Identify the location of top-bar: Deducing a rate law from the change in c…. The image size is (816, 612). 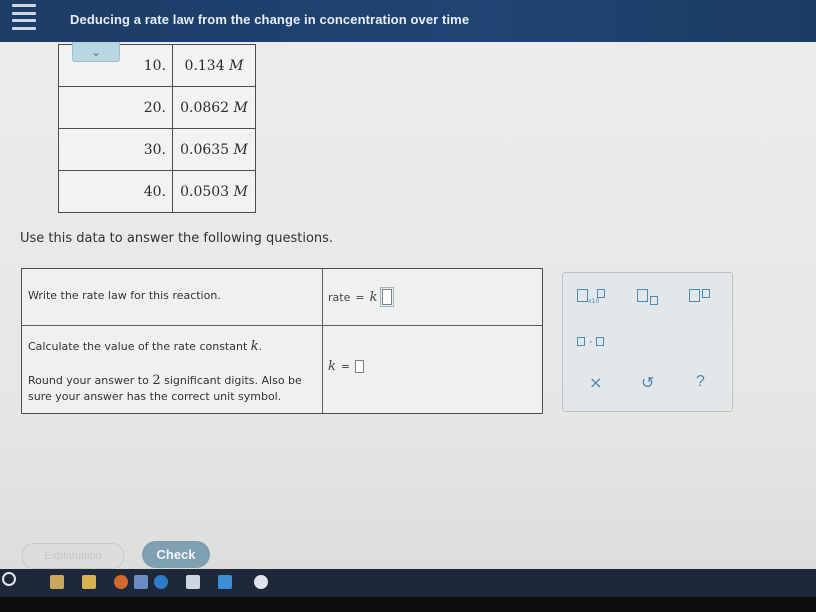
(408, 21).